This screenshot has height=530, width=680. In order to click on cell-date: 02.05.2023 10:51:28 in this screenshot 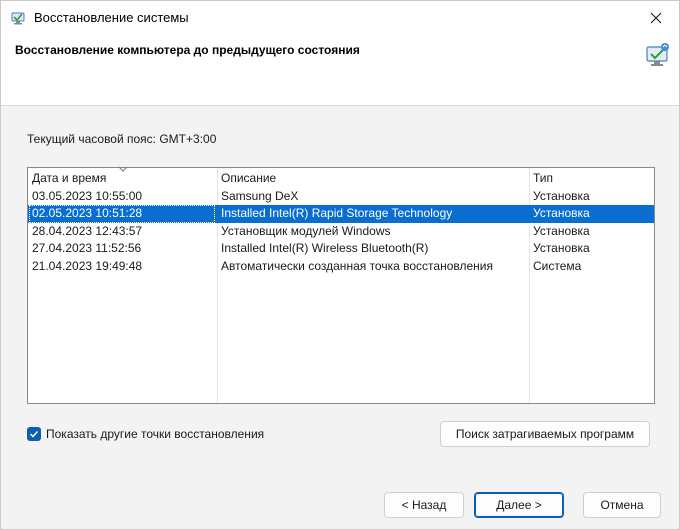, I will do `click(87, 213)`.